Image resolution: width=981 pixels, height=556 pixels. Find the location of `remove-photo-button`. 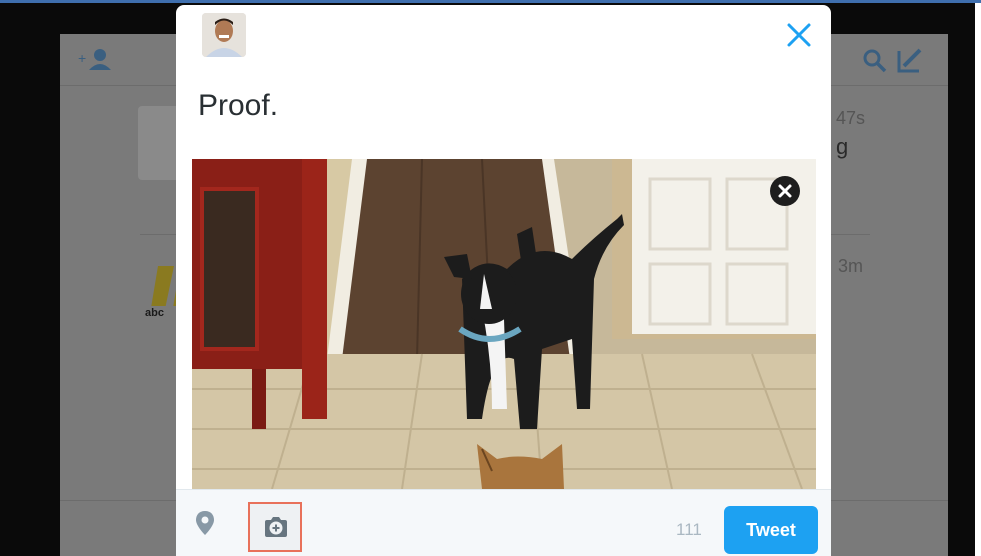

remove-photo-button is located at coordinates (785, 191).